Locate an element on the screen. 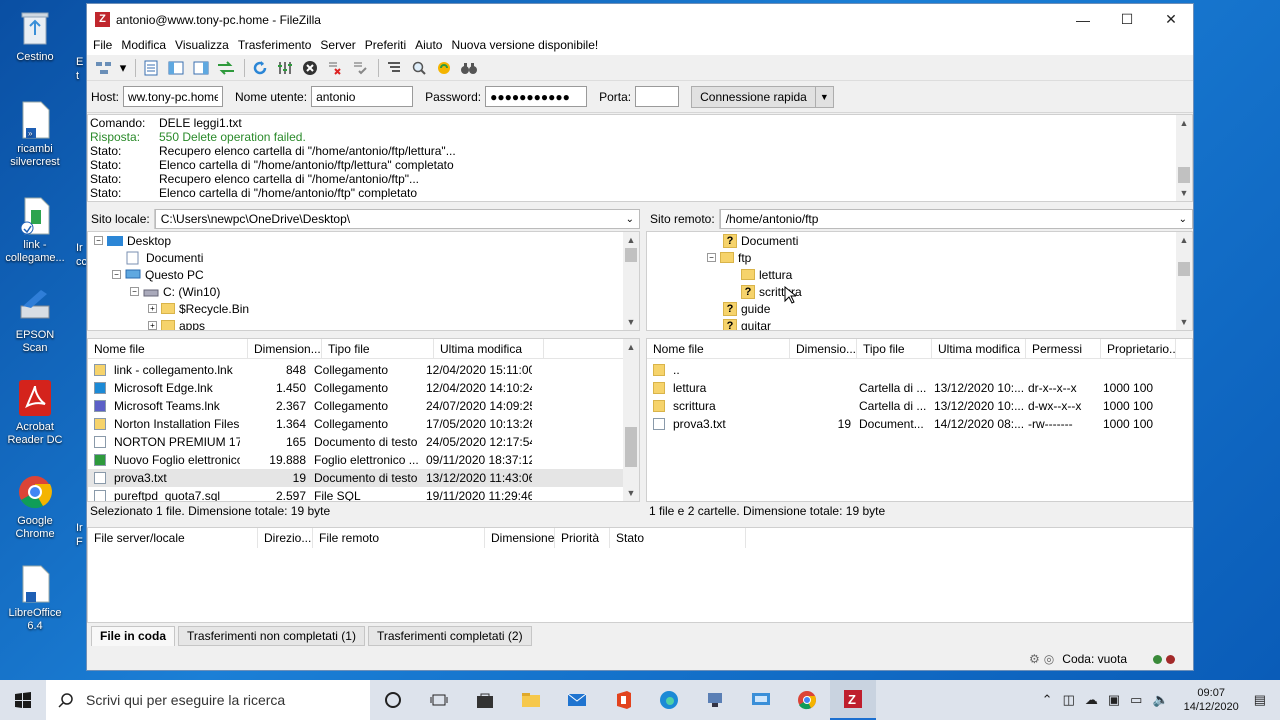 The height and width of the screenshot is (720, 1280). tree-node-documenti-remote: ? Documenti is located at coordinates (760, 240).